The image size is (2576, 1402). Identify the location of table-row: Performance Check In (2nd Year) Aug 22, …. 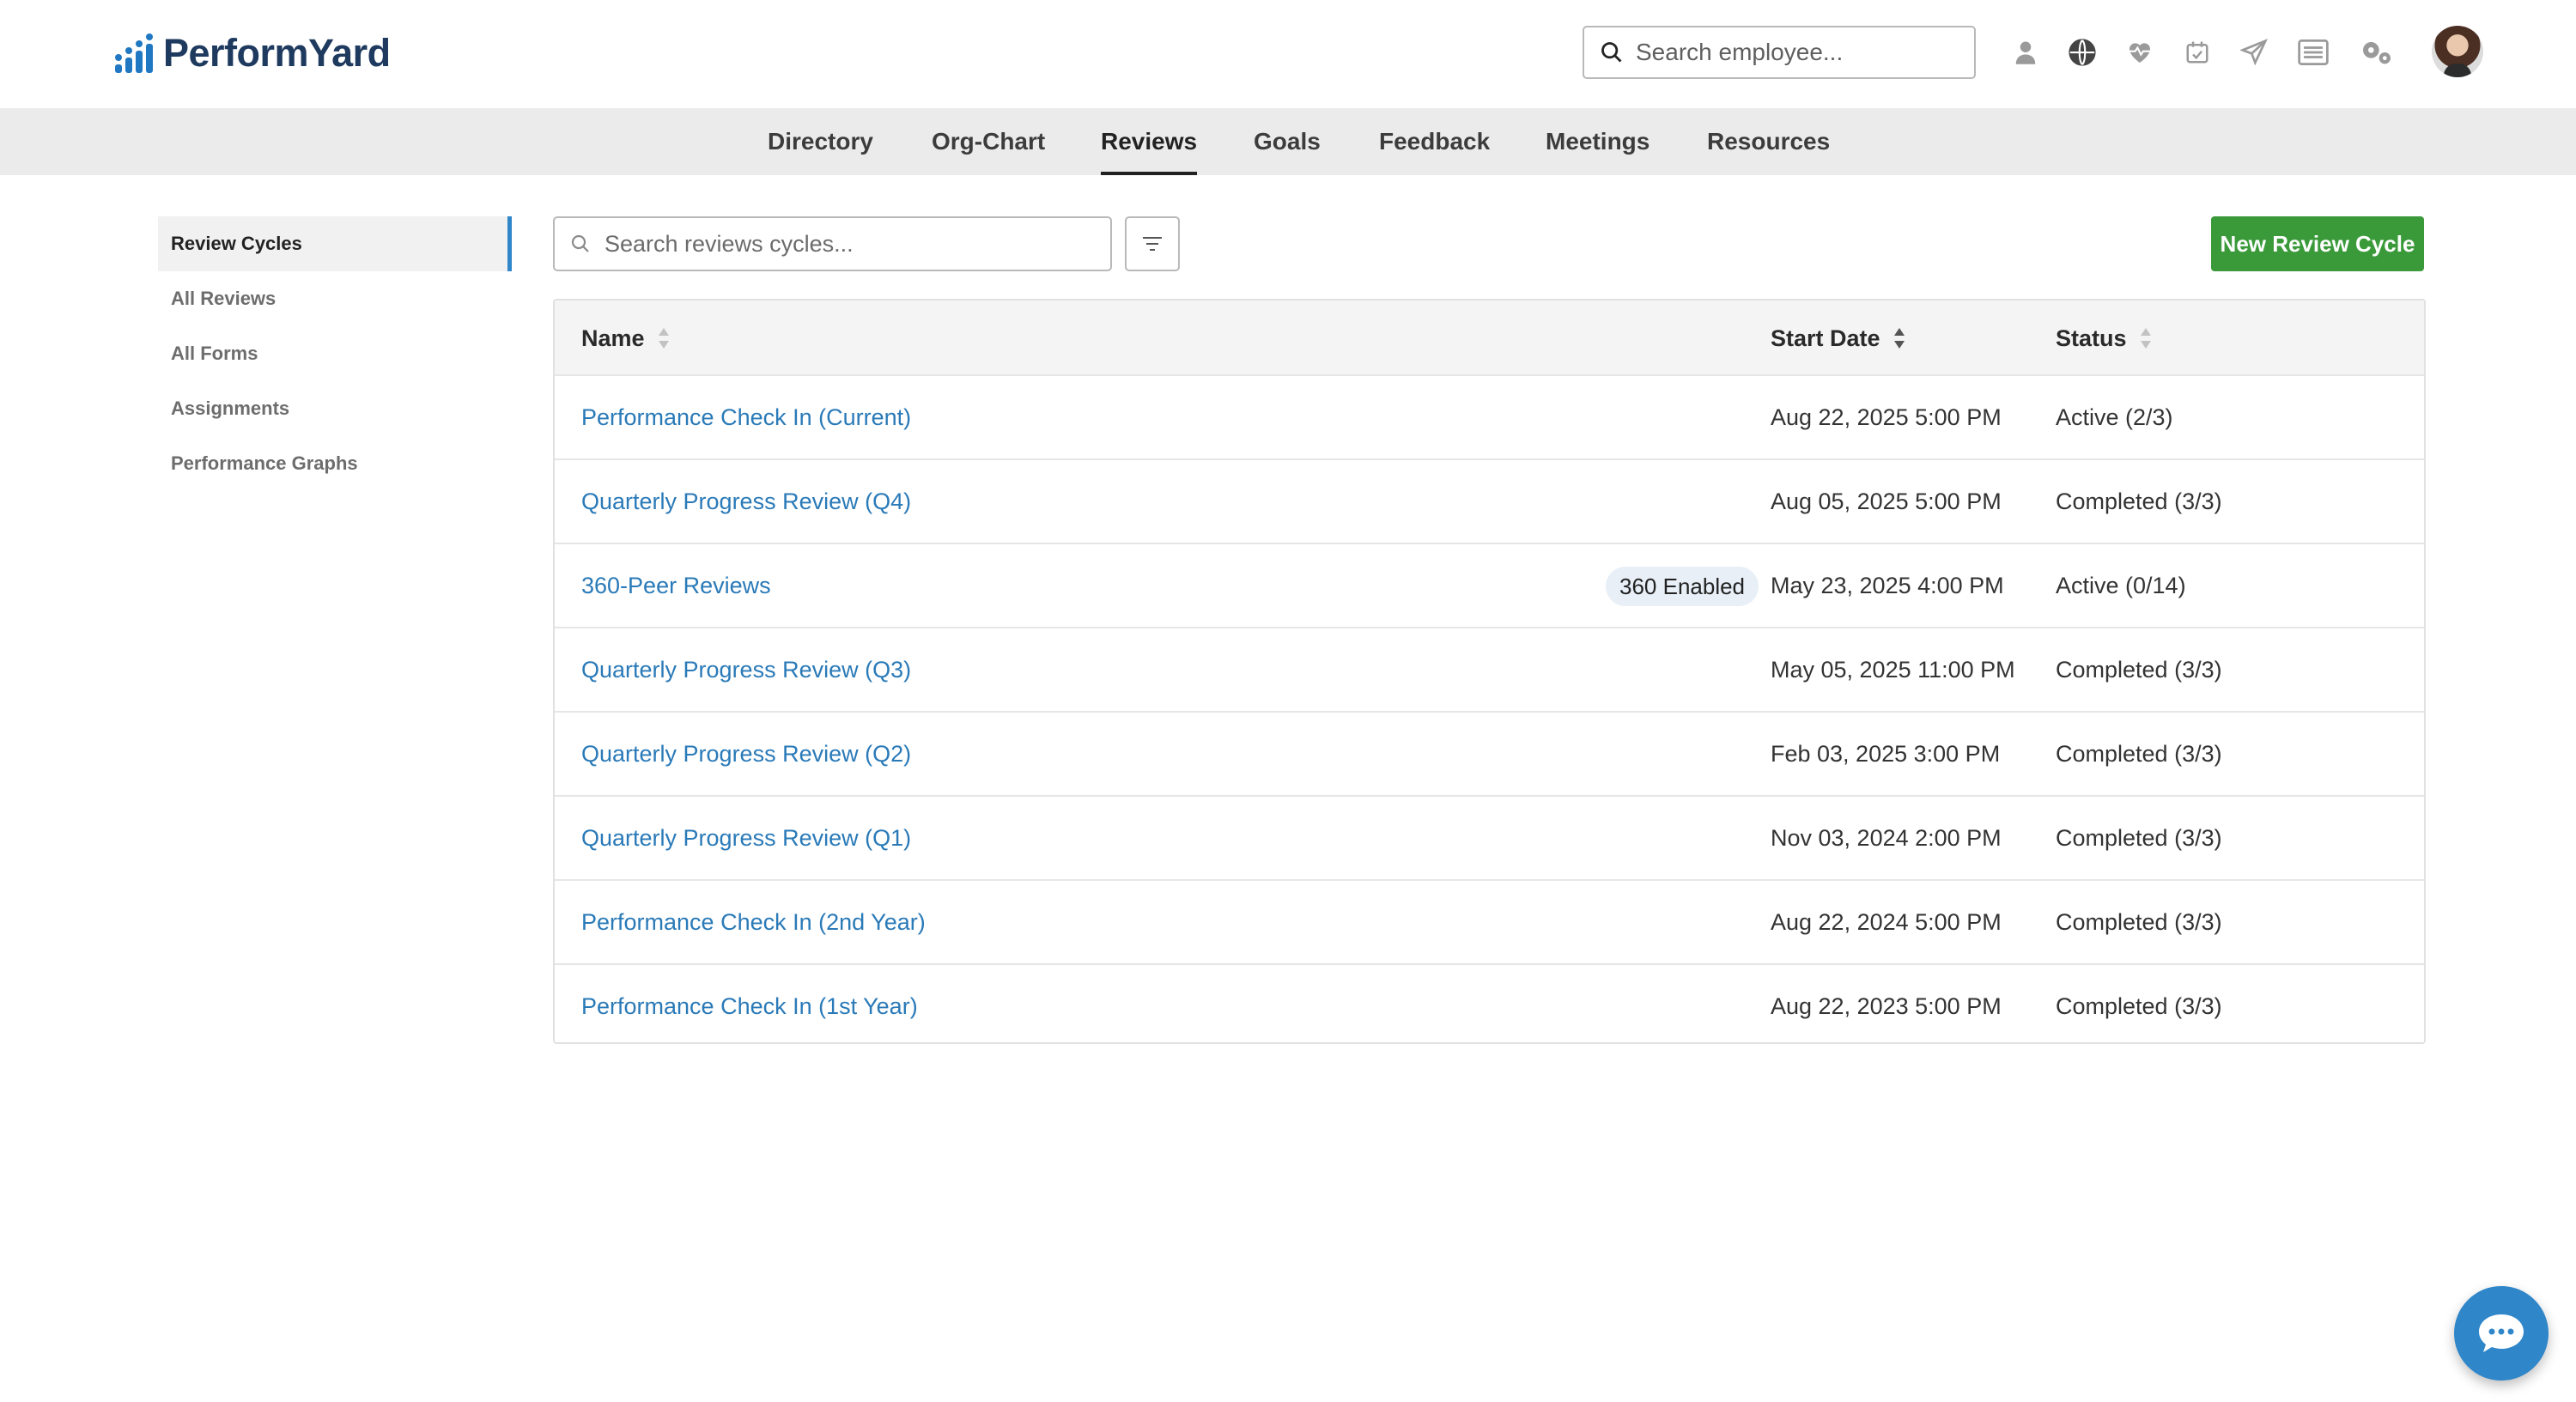
(1489, 923).